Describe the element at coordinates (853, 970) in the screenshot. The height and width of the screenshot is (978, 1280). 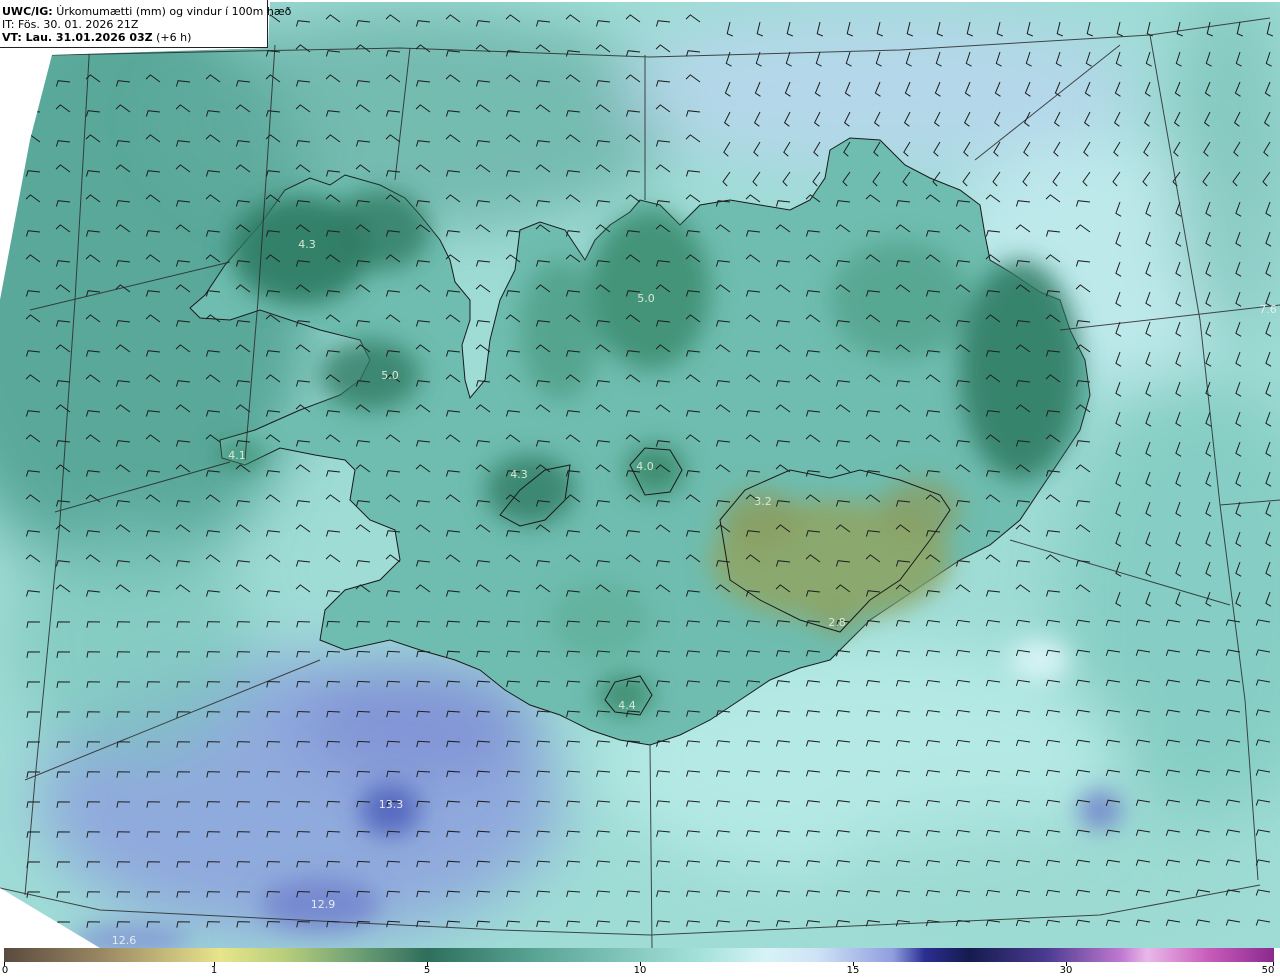
I see `colorbar-label-15: 15` at that location.